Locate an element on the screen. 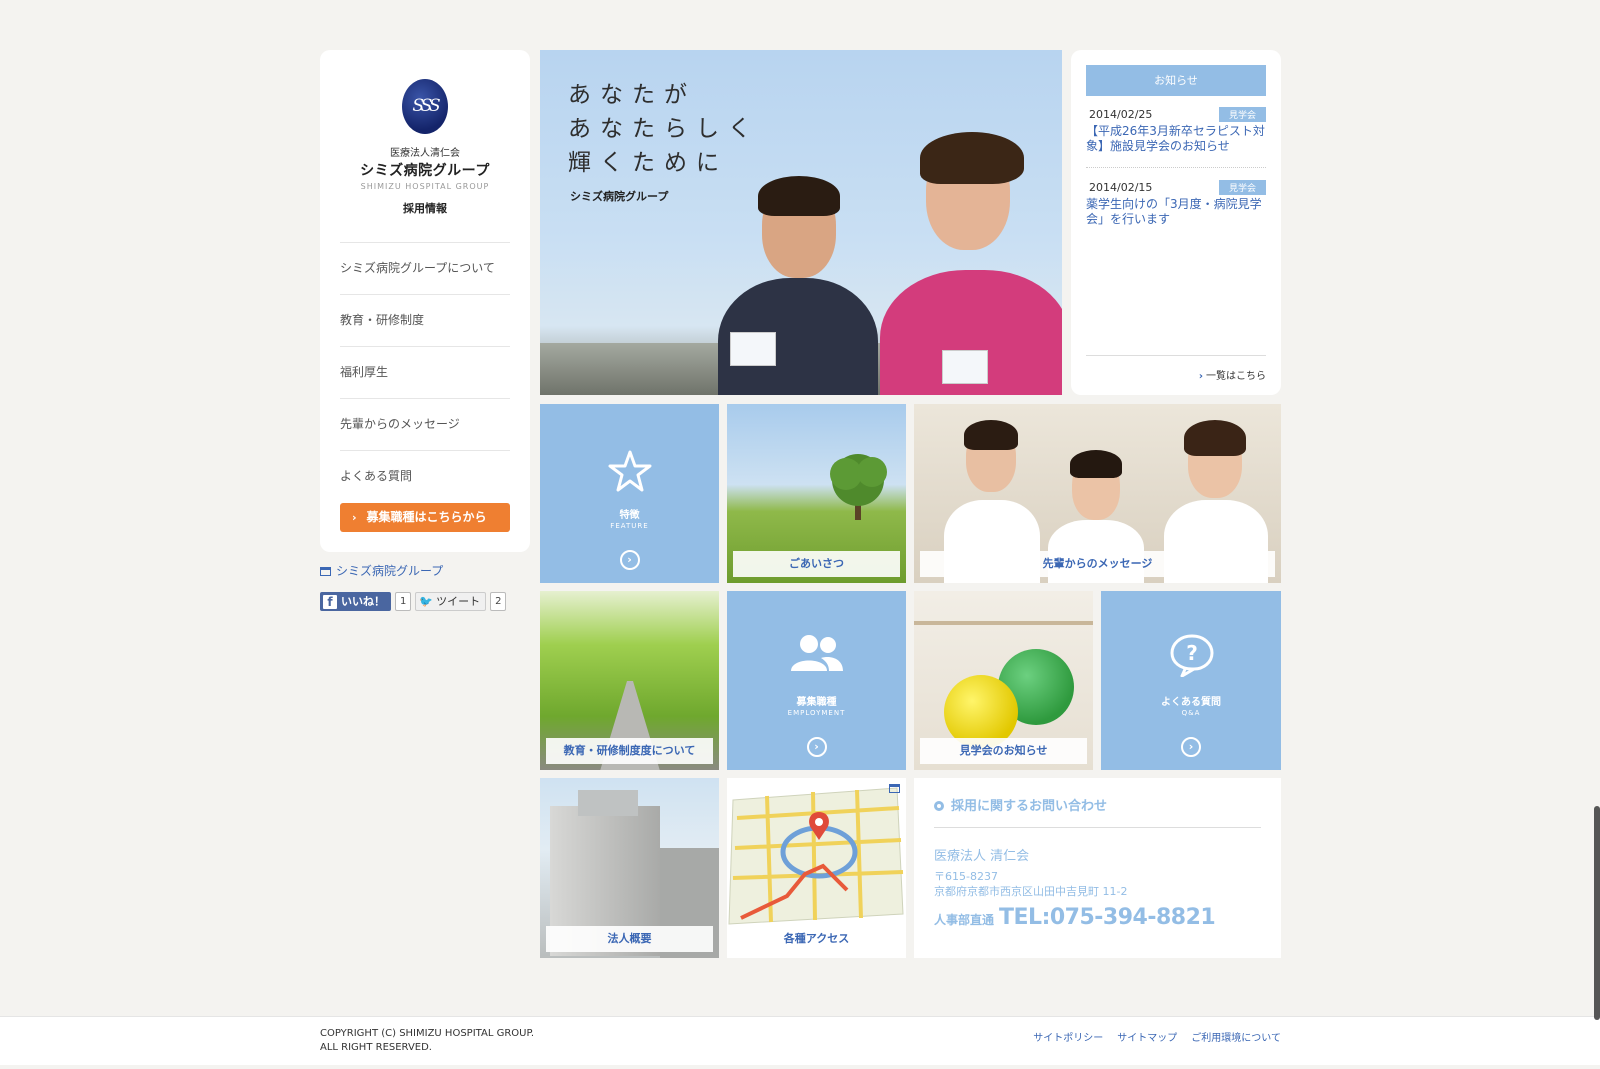 The width and height of the screenshot is (1600, 1069). twitter-bird-icon: 🐦 is located at coordinates (426, 601).